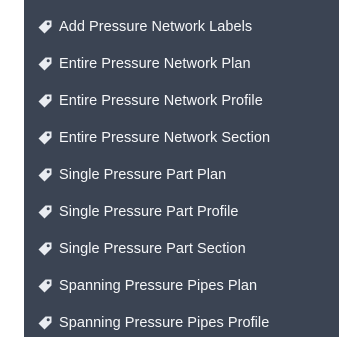 The height and width of the screenshot is (350, 350). I want to click on menu-item-spanning-pressure-pipes-profile: Spanning Pressure Pipes Profile, so click(181, 322).